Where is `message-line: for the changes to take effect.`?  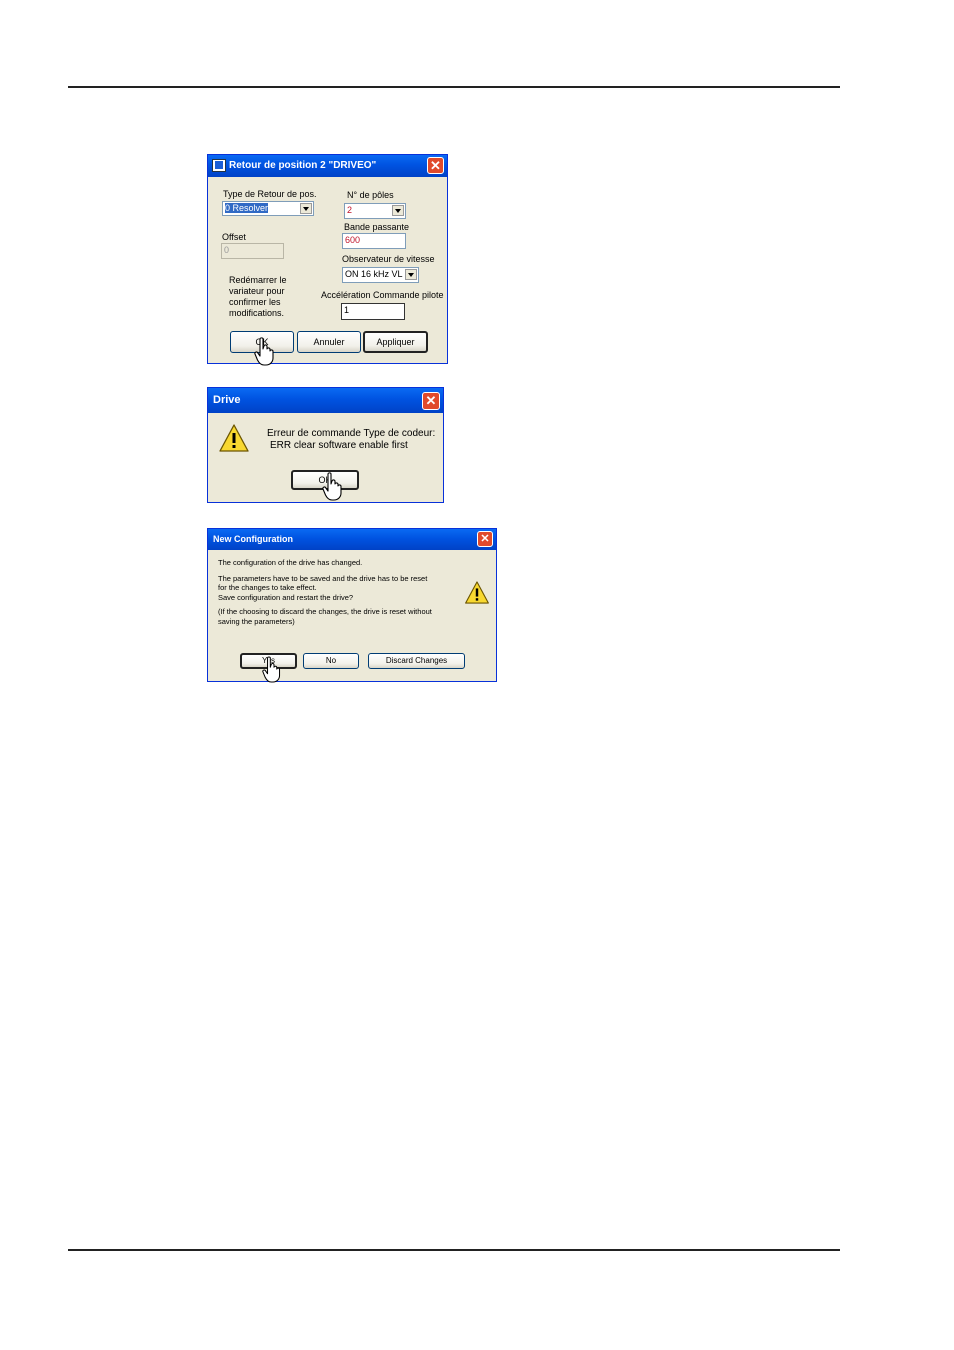 message-line: for the changes to take effect. is located at coordinates (267, 587).